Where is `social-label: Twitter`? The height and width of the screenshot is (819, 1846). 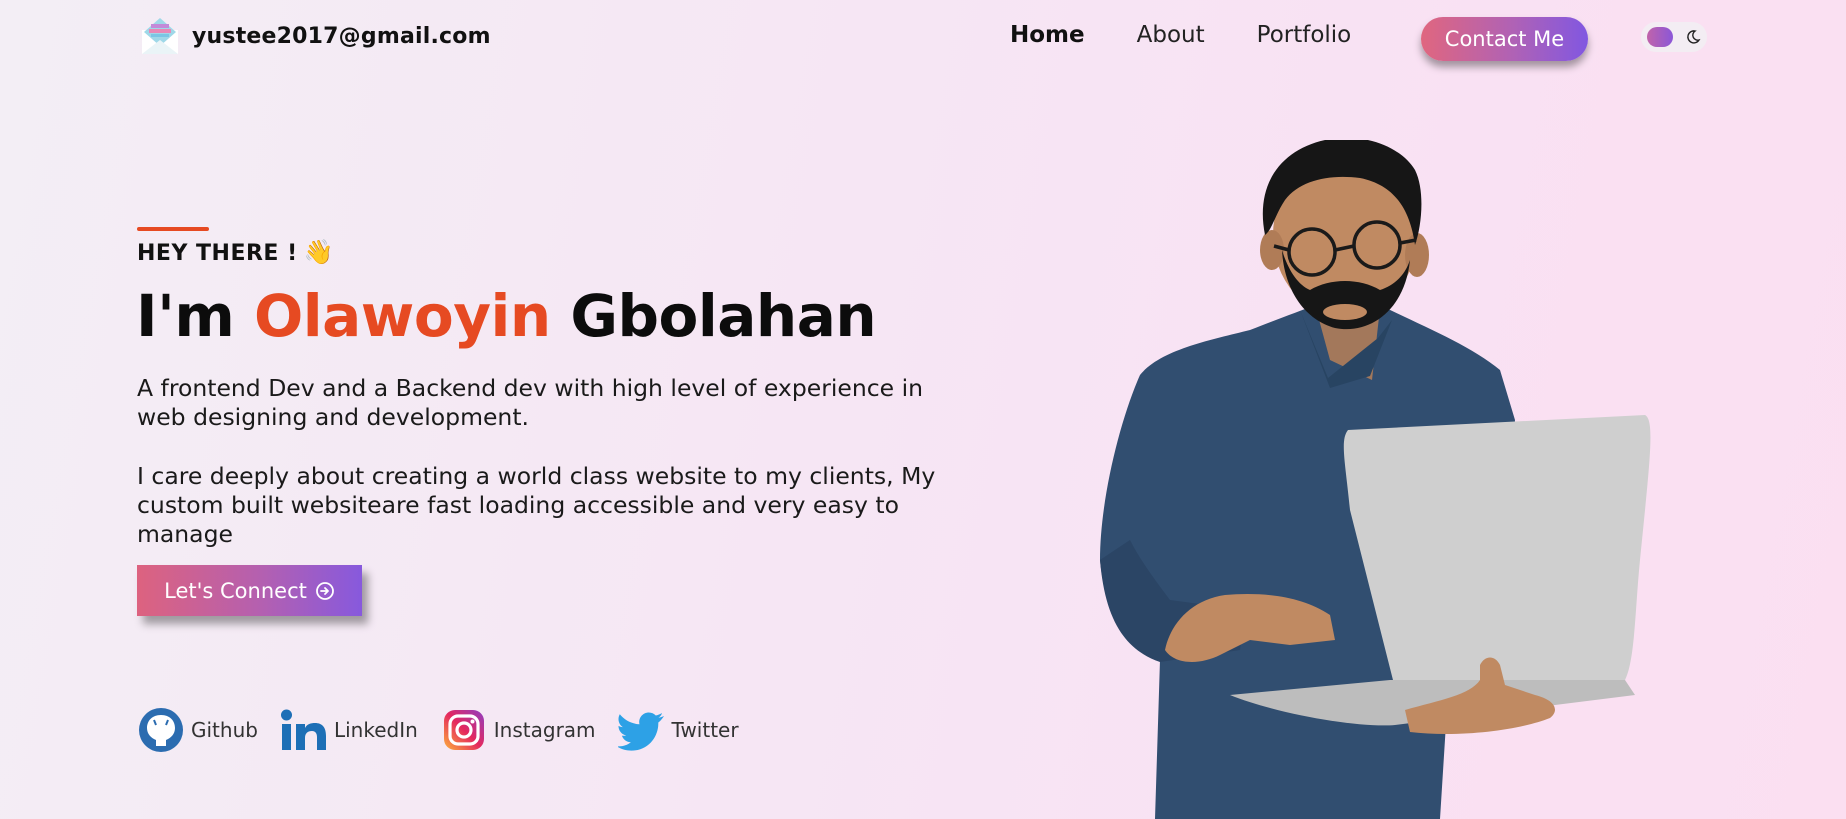
social-label: Twitter is located at coordinates (705, 730).